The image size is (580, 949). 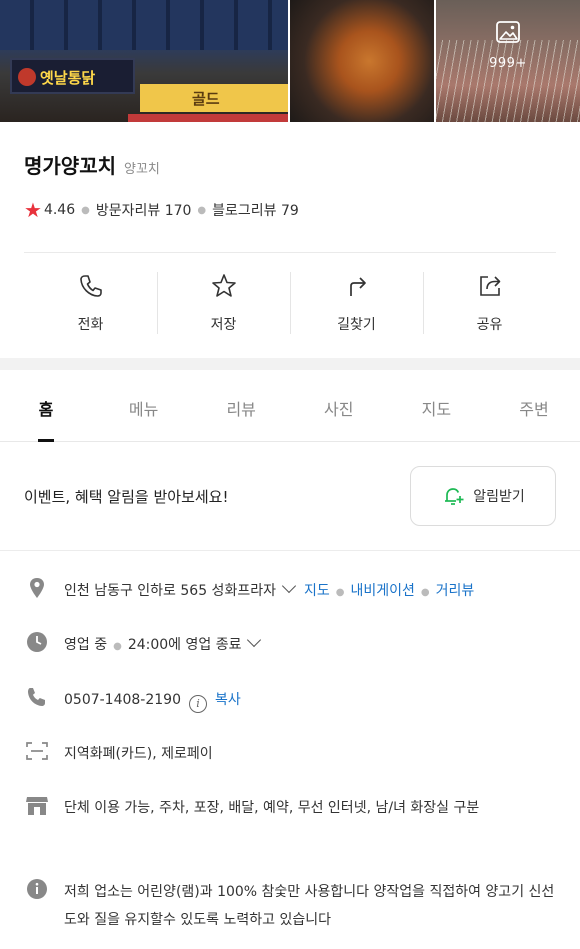 I want to click on alert-message: 이벤트, 혜택 알림을 받아보세요!, so click(x=126, y=497).